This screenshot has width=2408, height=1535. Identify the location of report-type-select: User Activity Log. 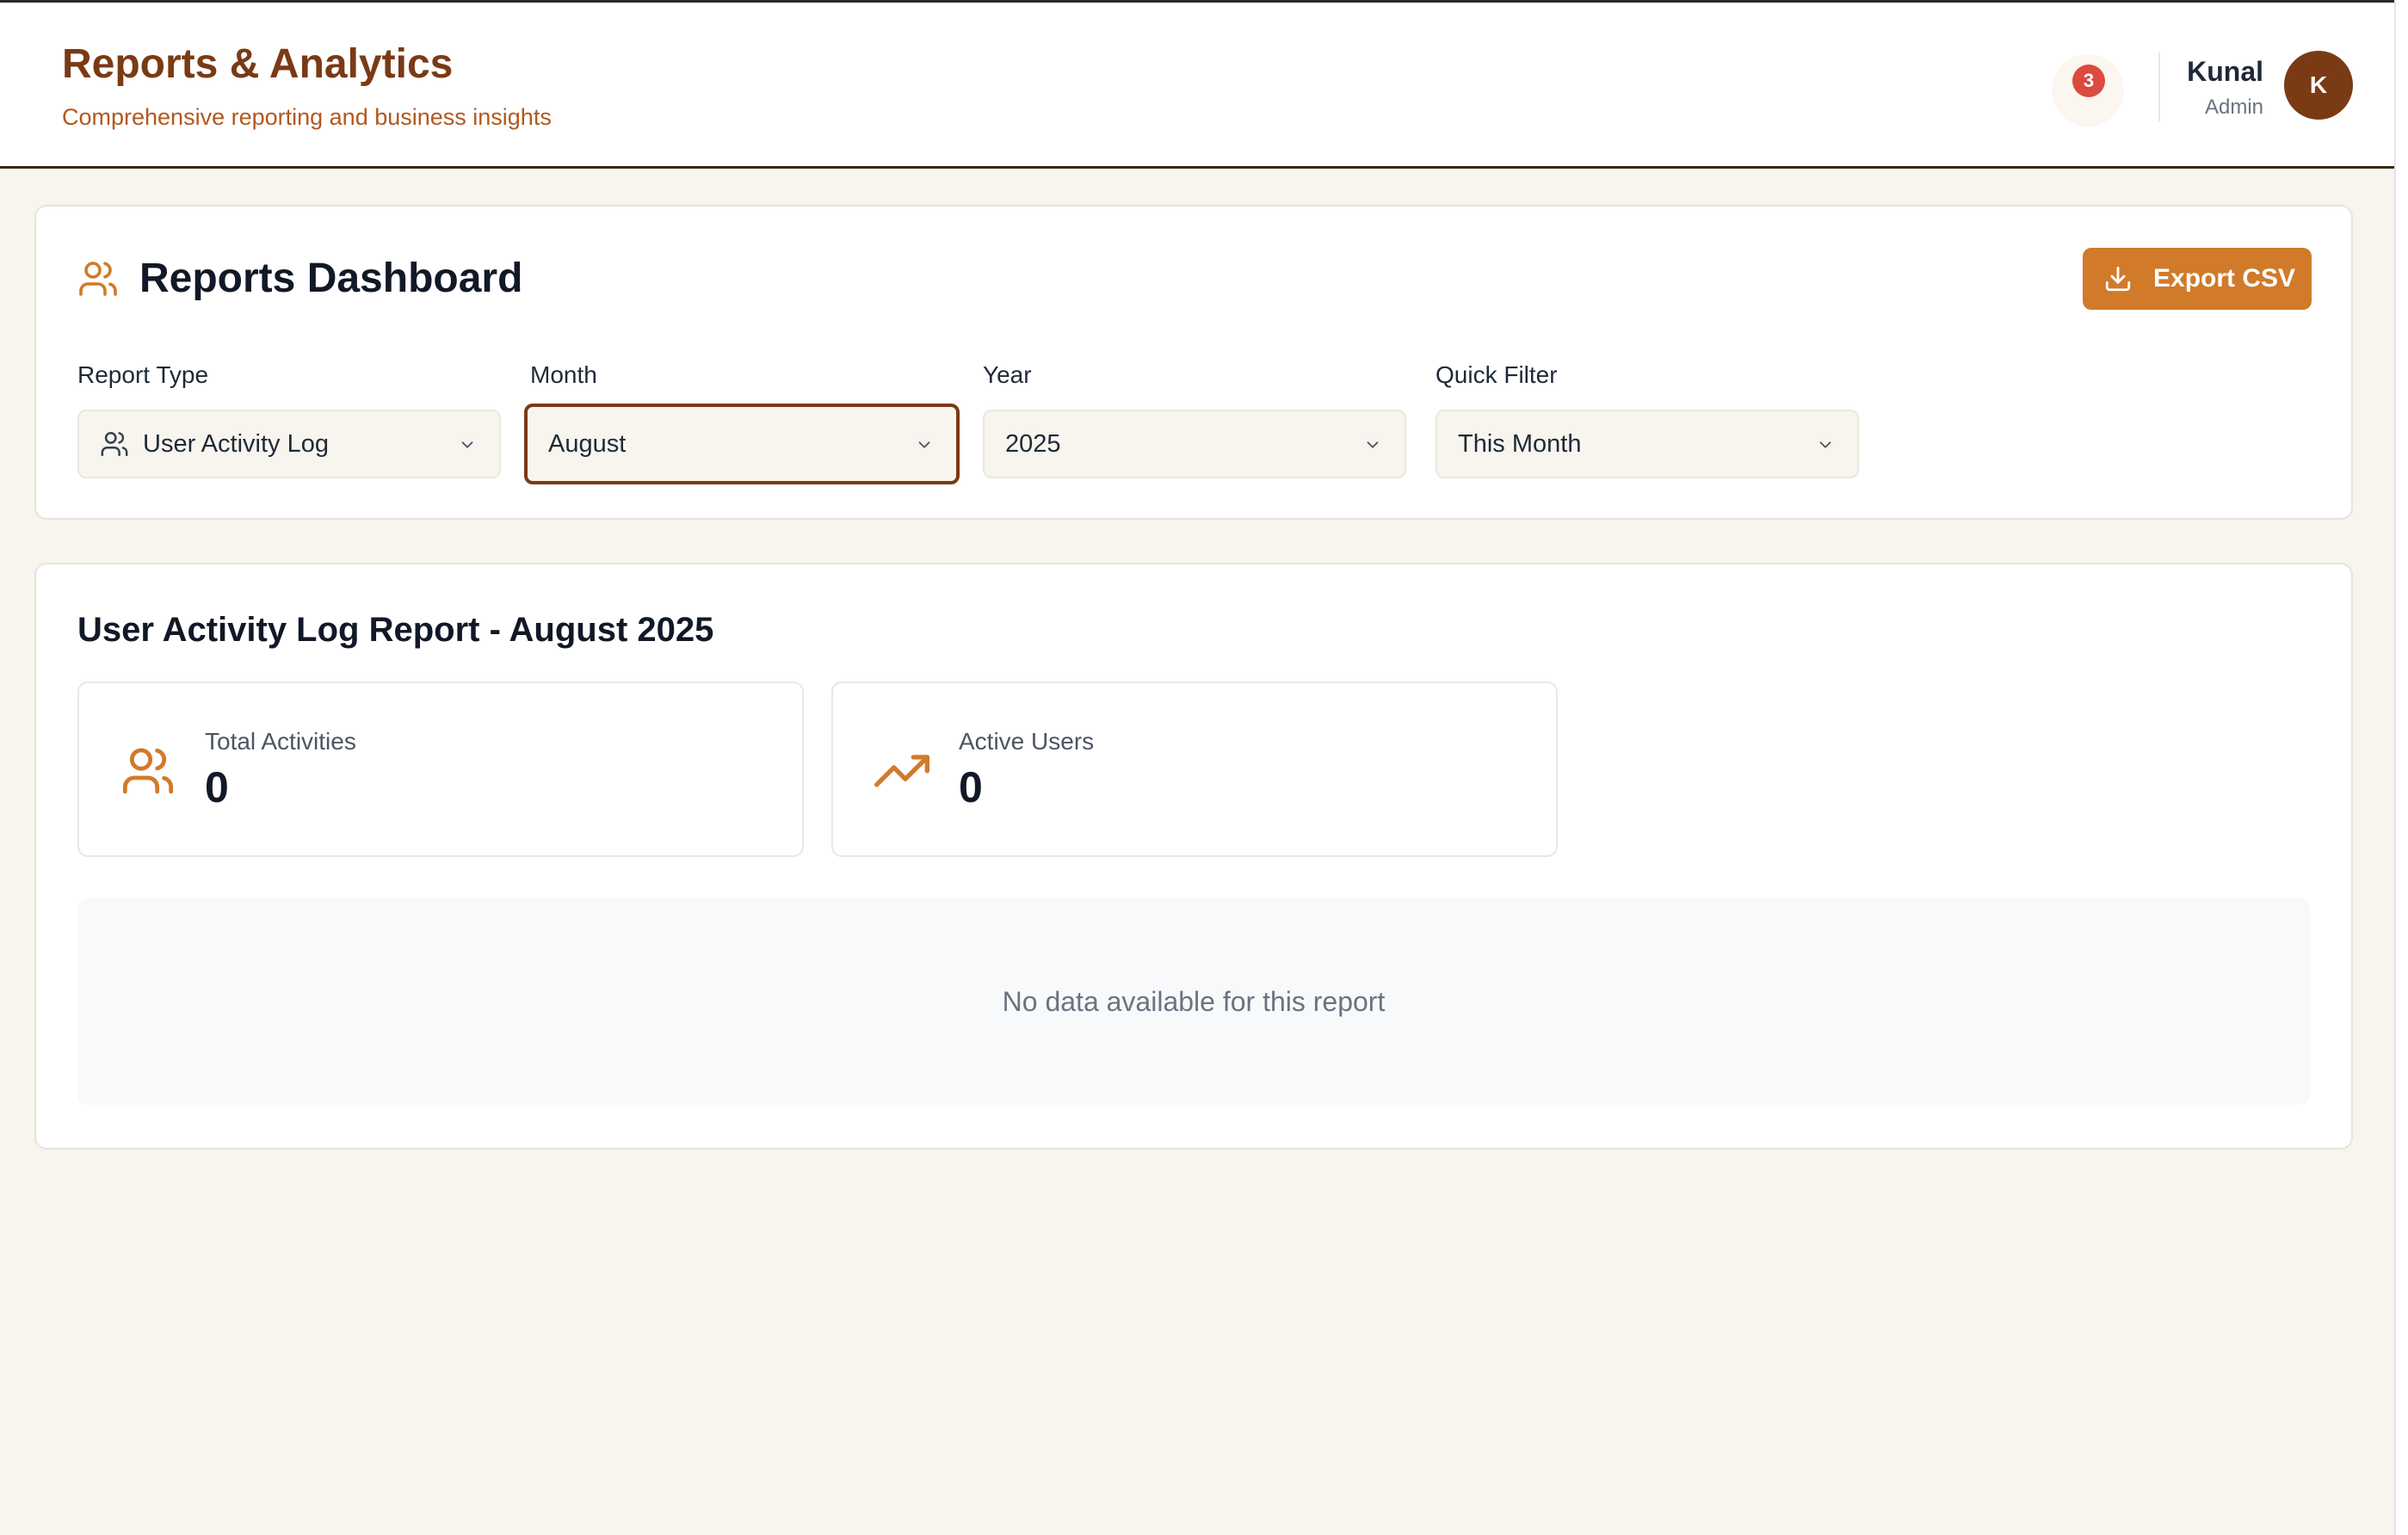
(289, 444).